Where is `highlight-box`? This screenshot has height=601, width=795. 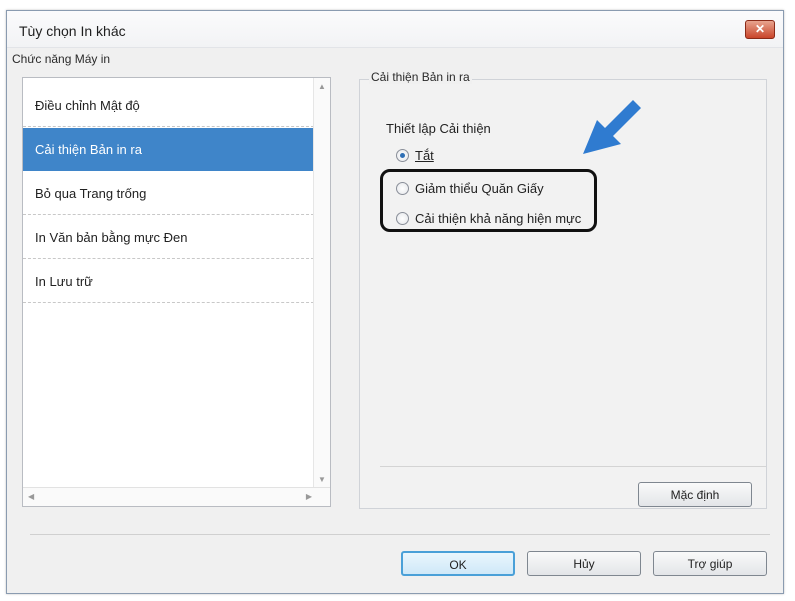 highlight-box is located at coordinates (488, 200).